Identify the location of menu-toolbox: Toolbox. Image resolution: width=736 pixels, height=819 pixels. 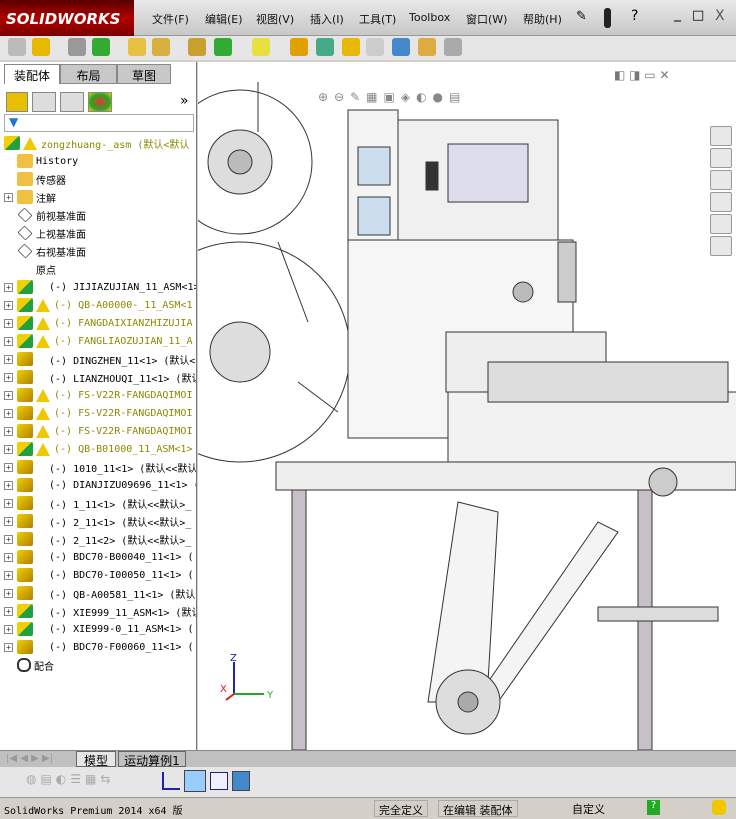
(429, 17).